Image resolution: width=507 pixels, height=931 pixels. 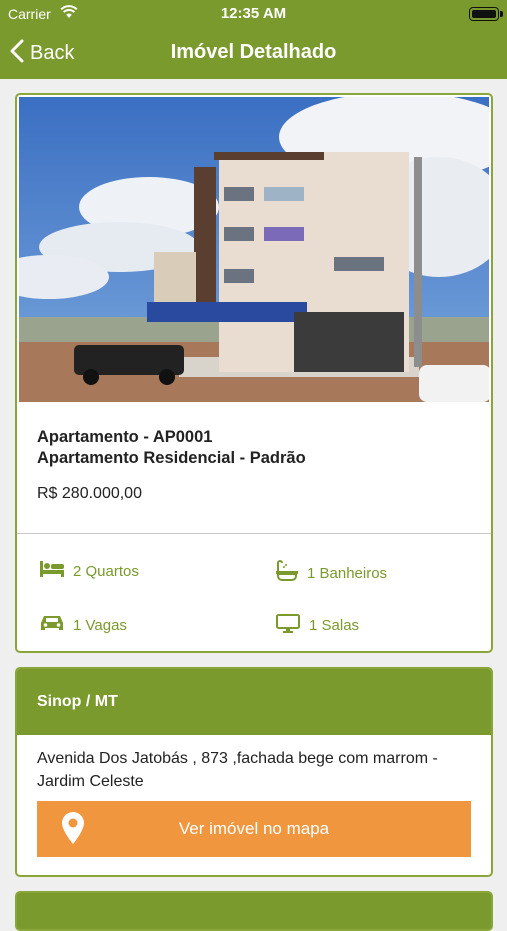 What do you see at coordinates (100, 625) in the screenshot?
I see `parking-label: 1 Vagas` at bounding box center [100, 625].